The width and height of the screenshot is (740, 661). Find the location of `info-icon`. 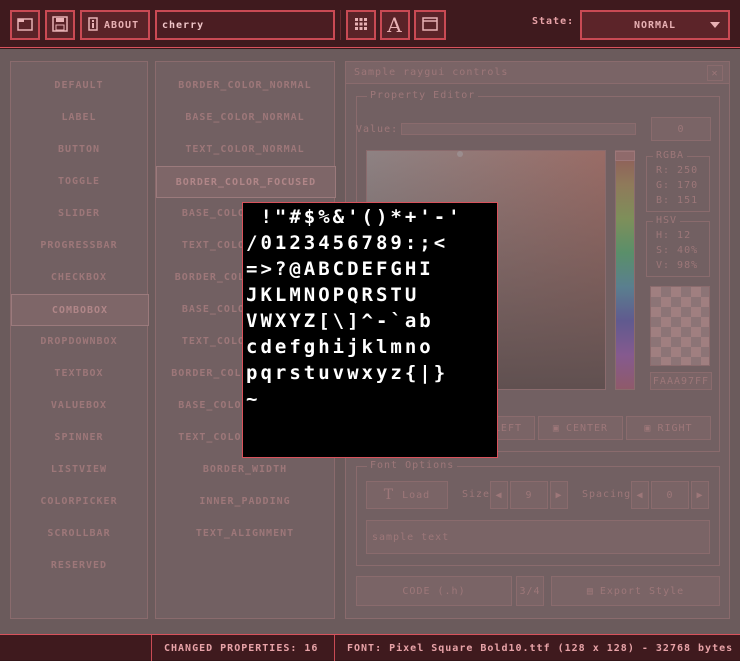

info-icon is located at coordinates (93, 25).